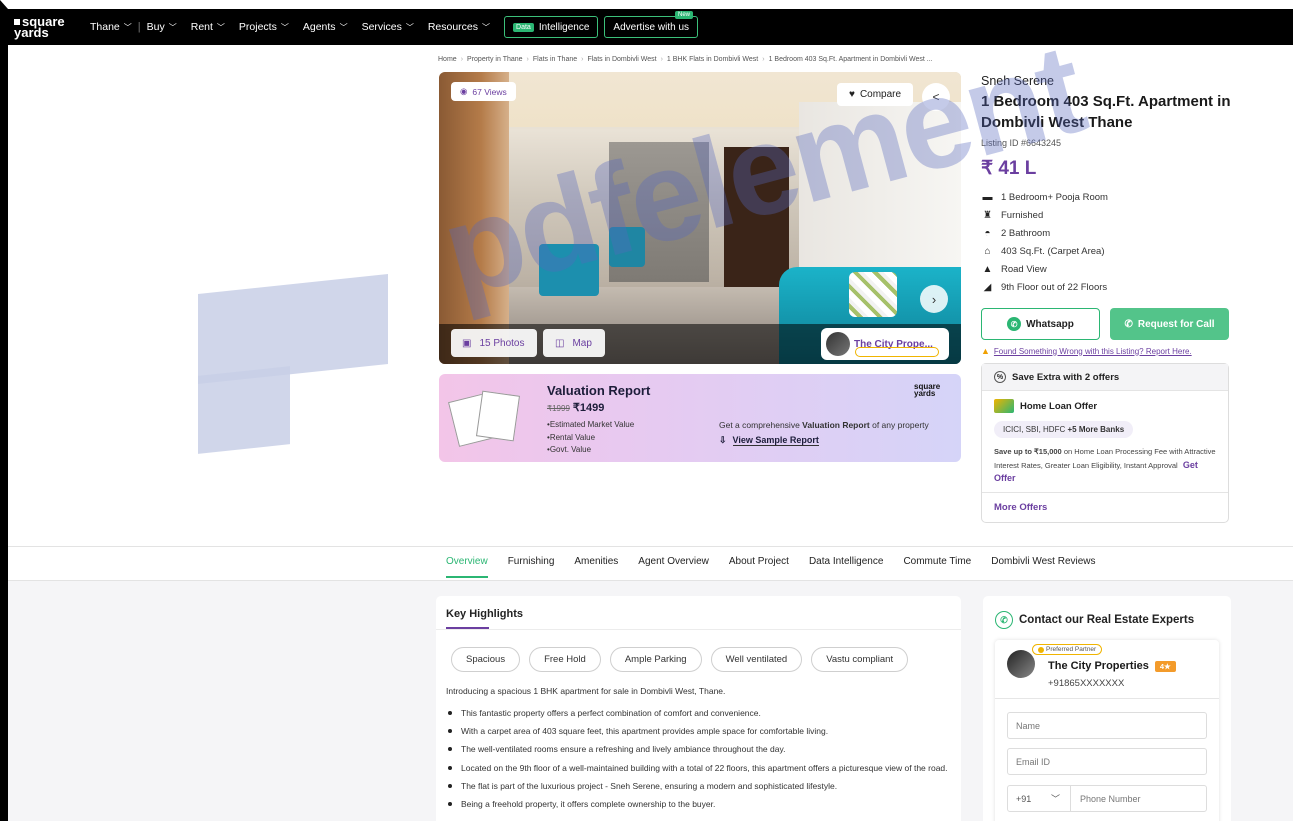 The image size is (1293, 821). Describe the element at coordinates (575, 407) in the screenshot. I see `valuation-price: ₹1999 ₹1499` at that location.